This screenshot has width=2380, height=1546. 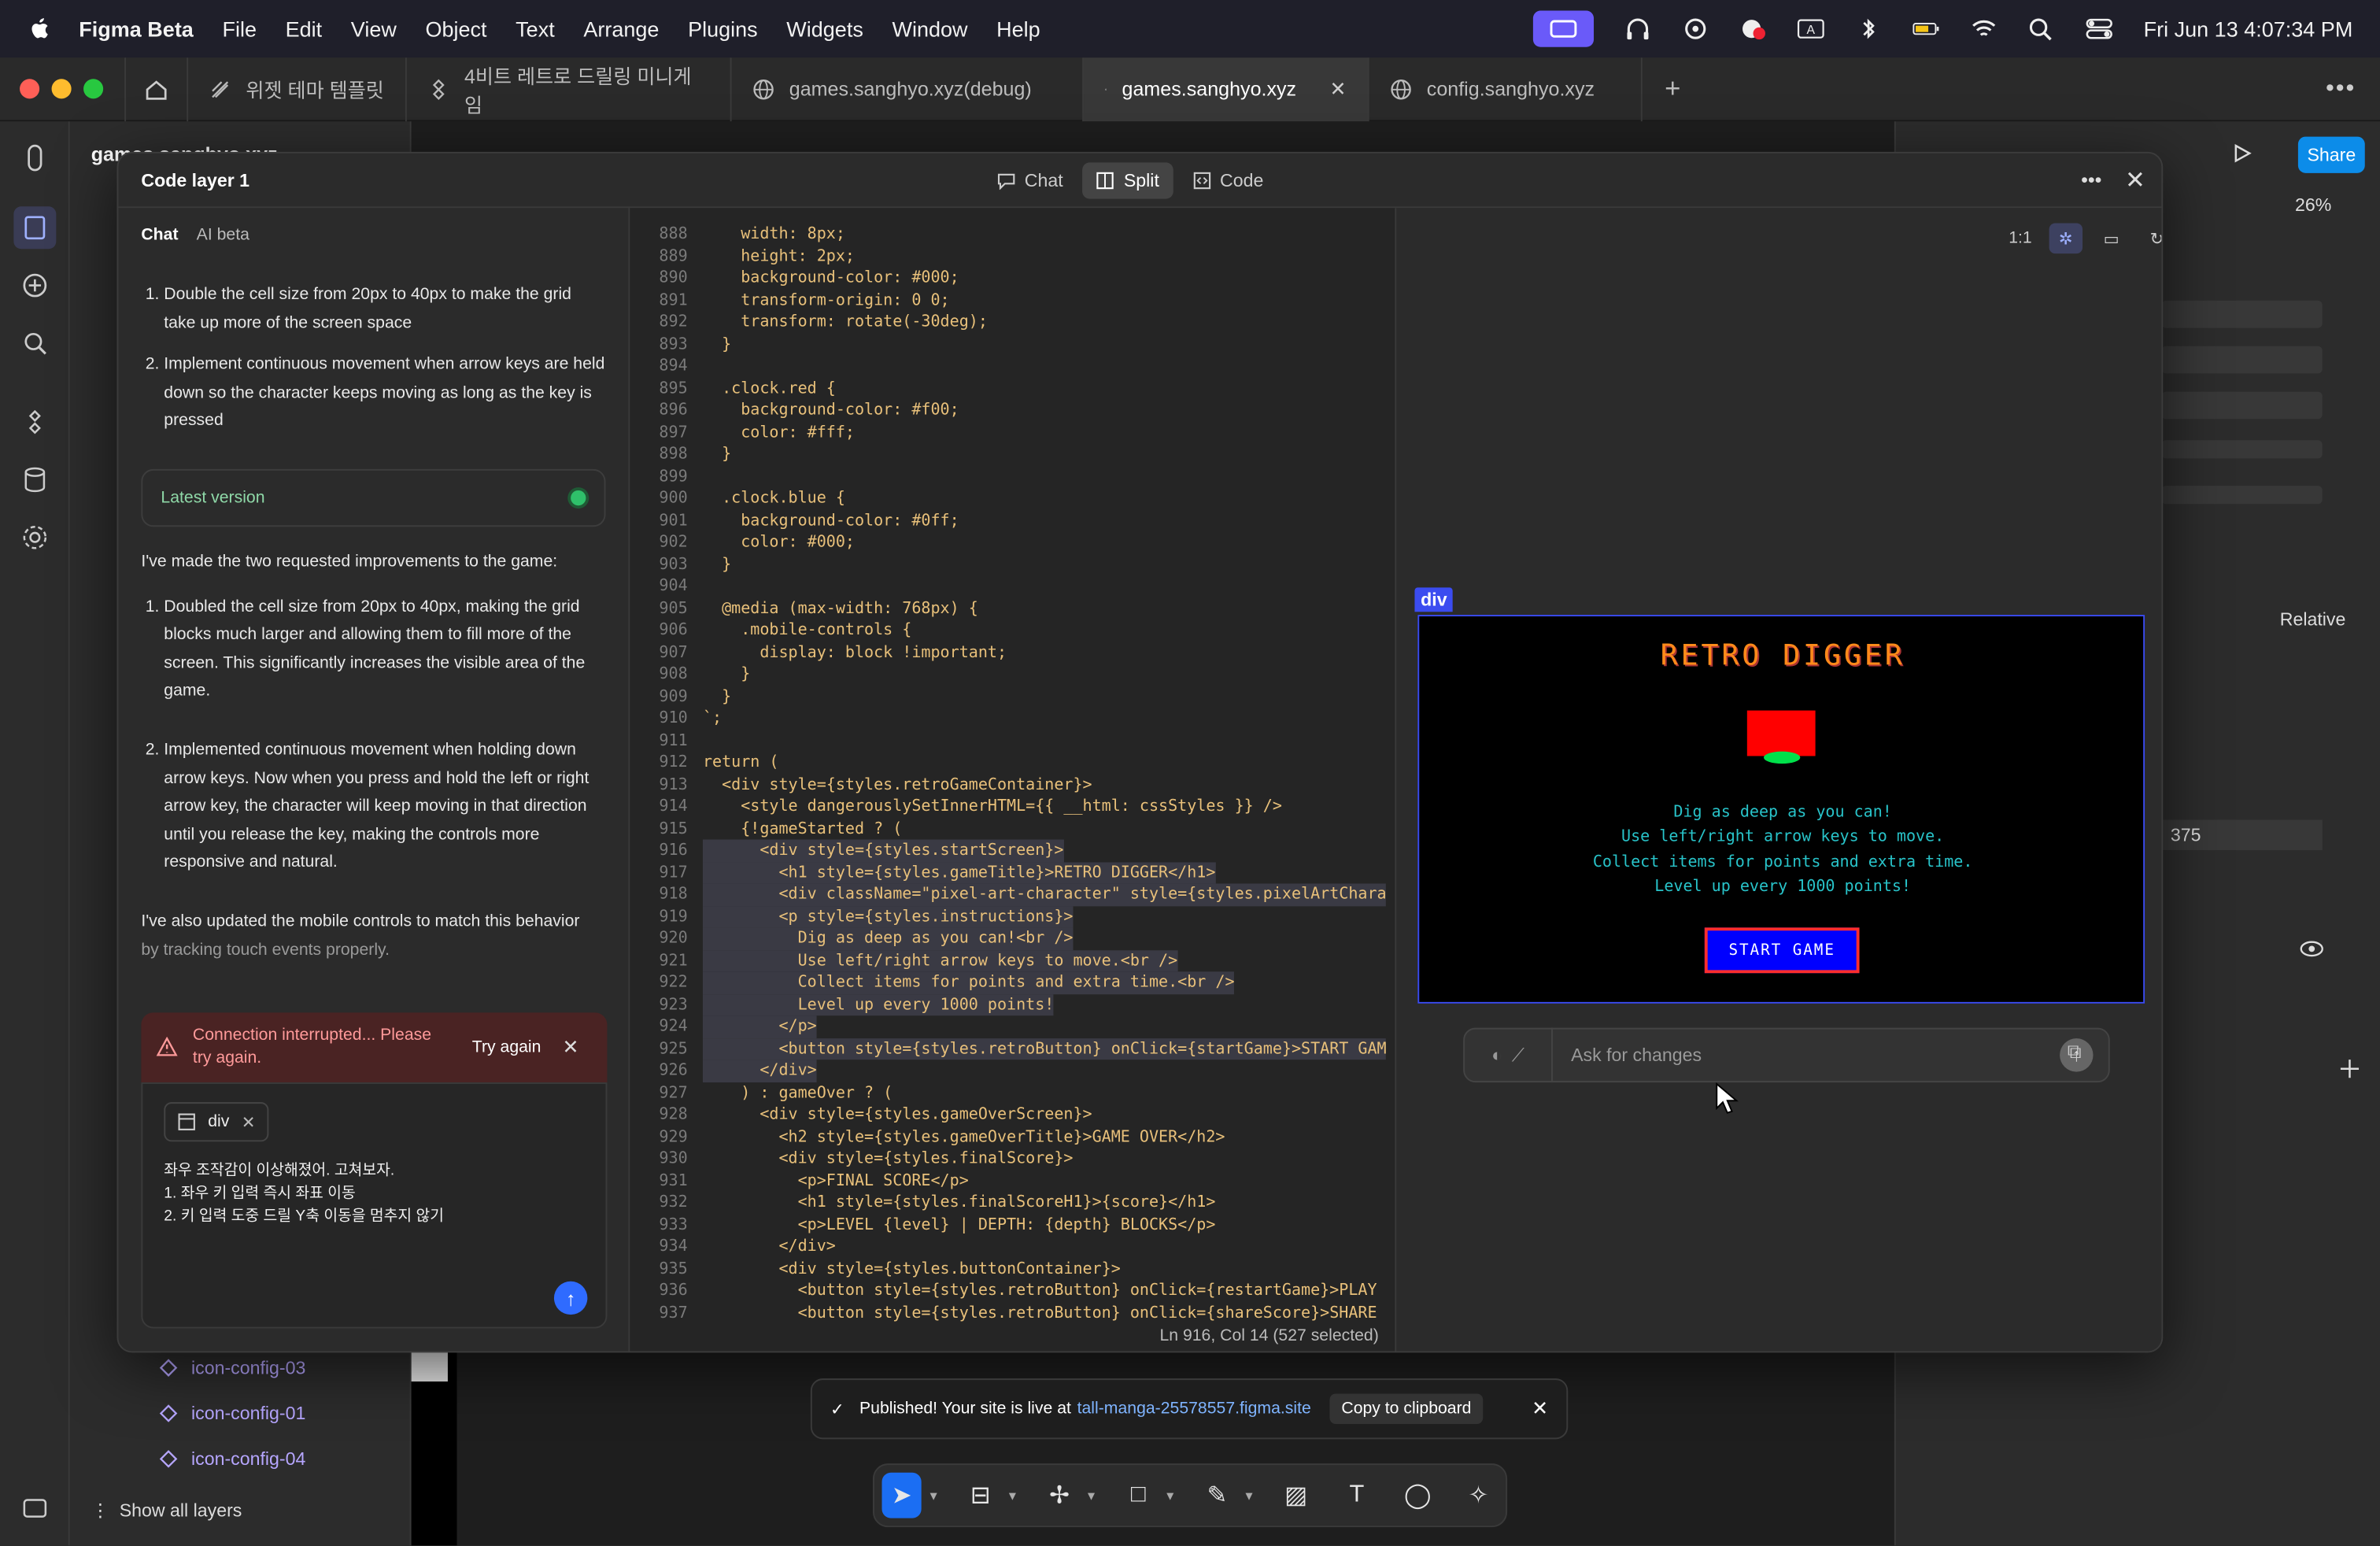 What do you see at coordinates (231, 1367) in the screenshot?
I see `layer-row: icon-config-03` at bounding box center [231, 1367].